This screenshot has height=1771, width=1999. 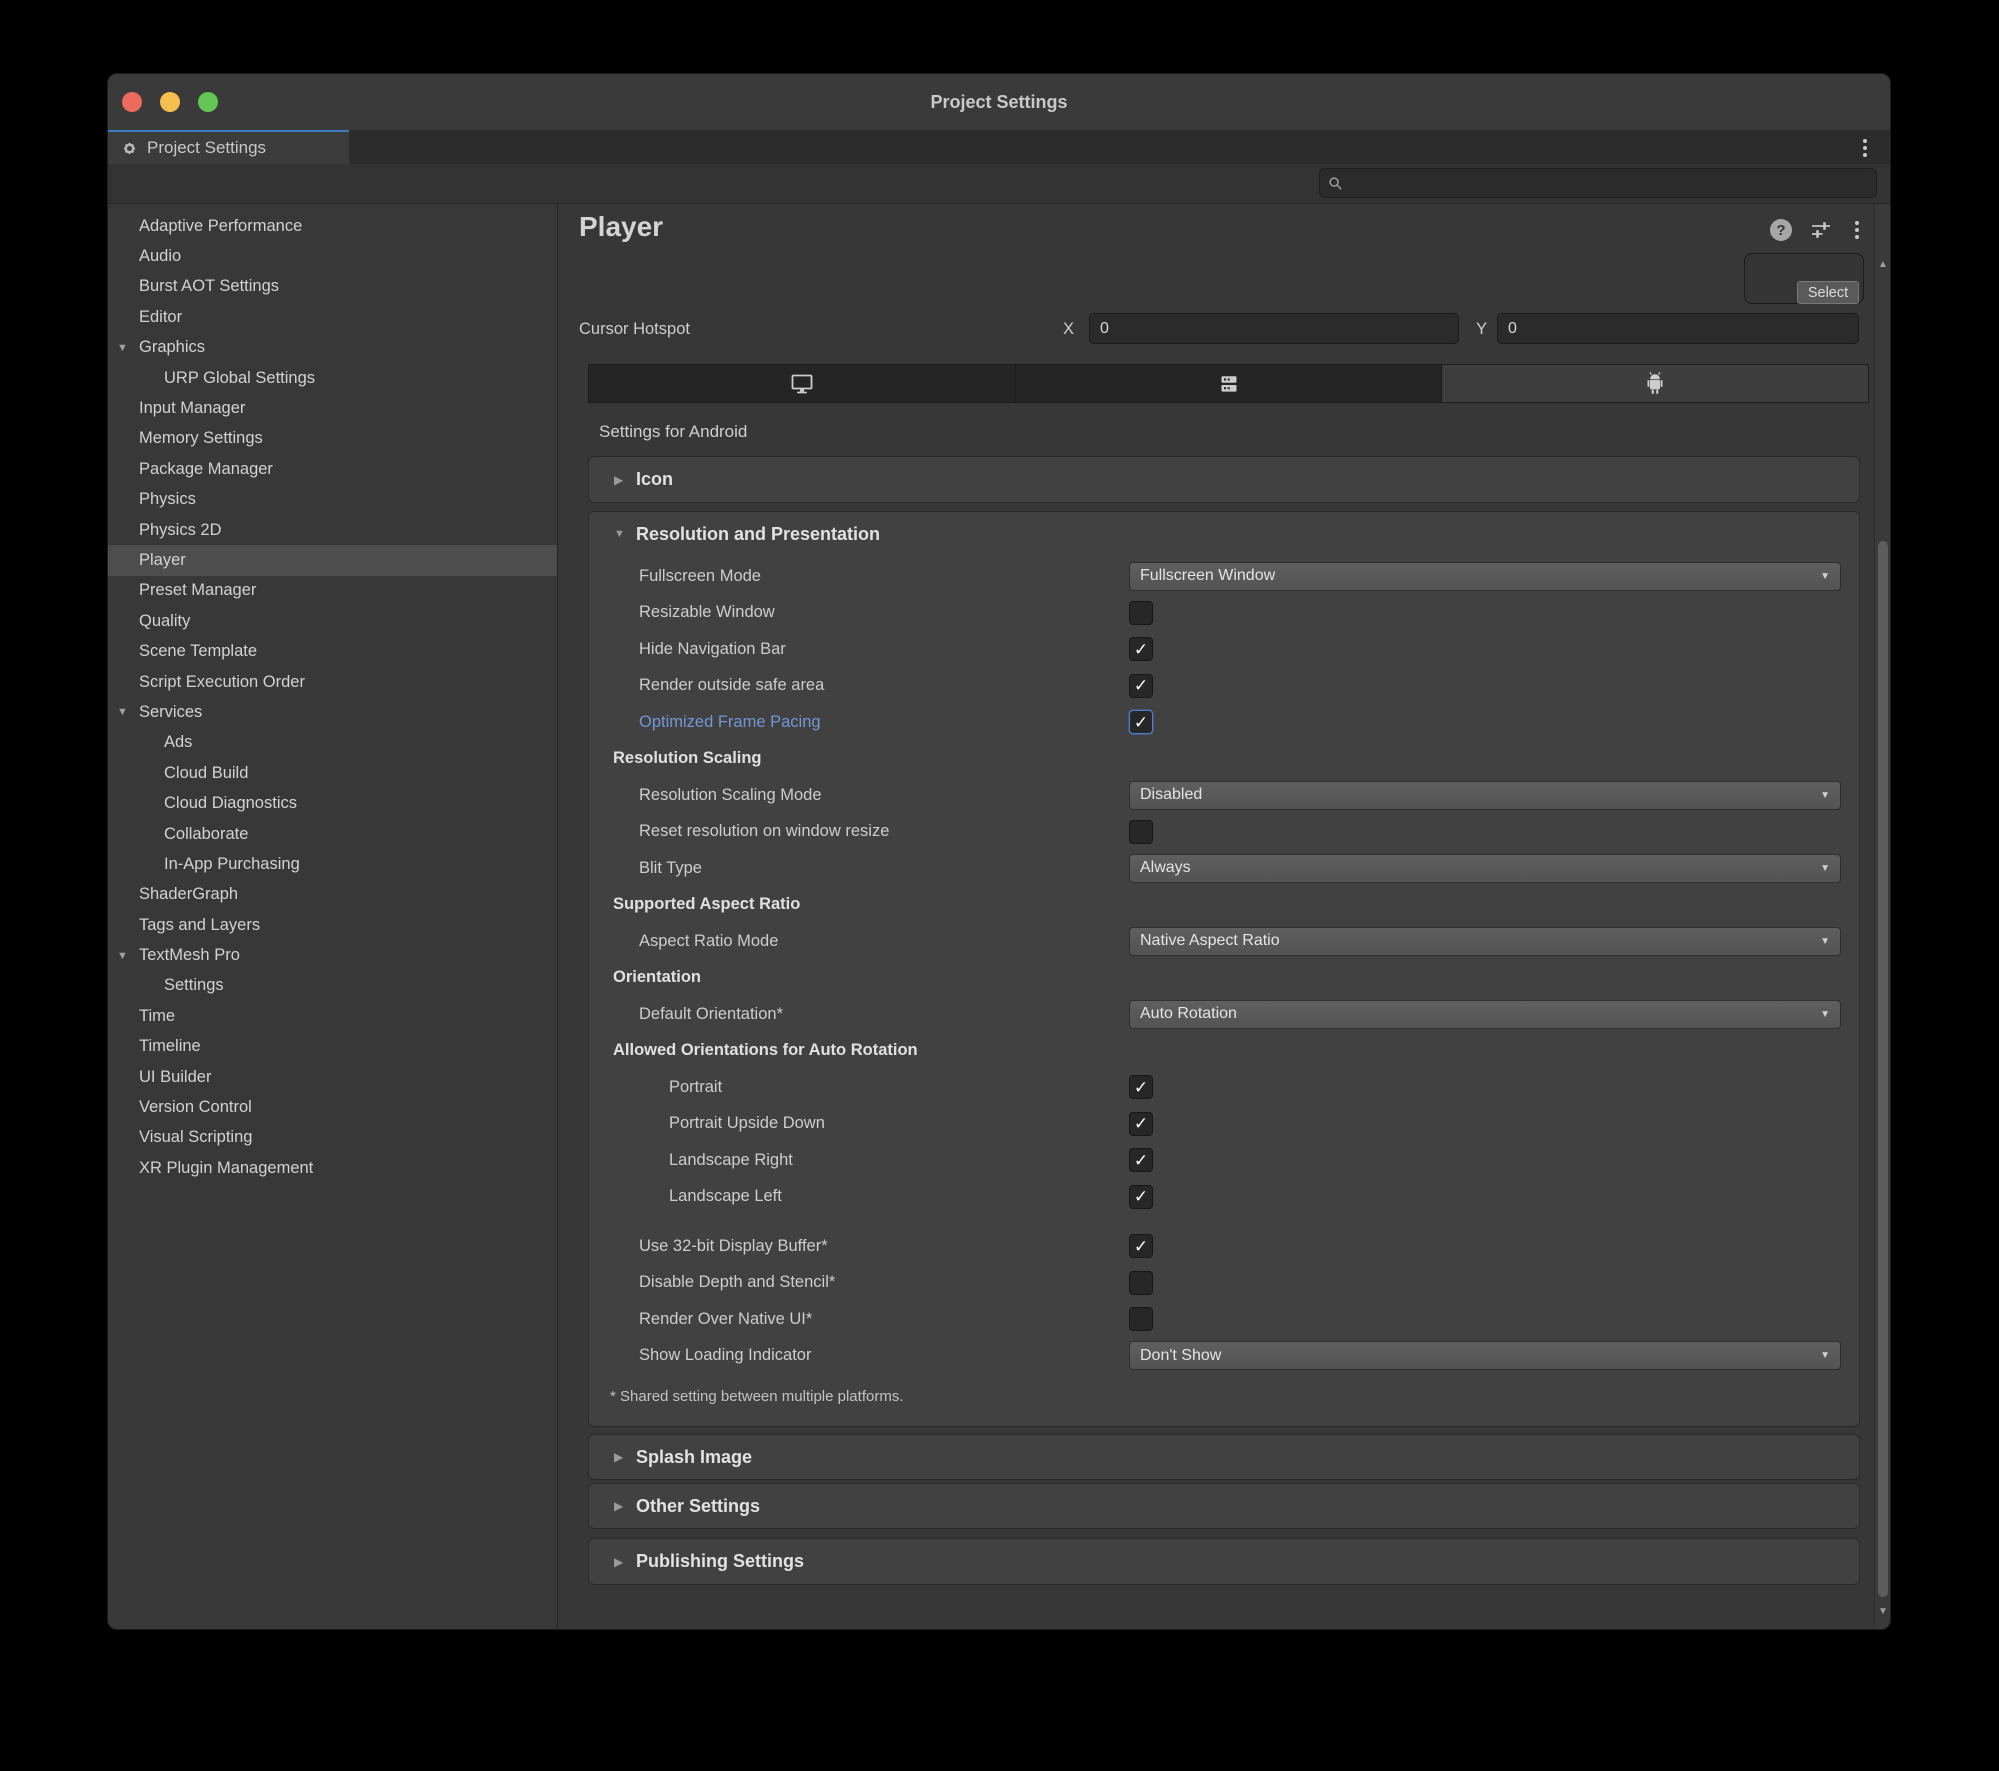 What do you see at coordinates (1224, 1283) in the screenshot?
I see `disable-depth-and-stencil-row: Disable Depth and Stencil*` at bounding box center [1224, 1283].